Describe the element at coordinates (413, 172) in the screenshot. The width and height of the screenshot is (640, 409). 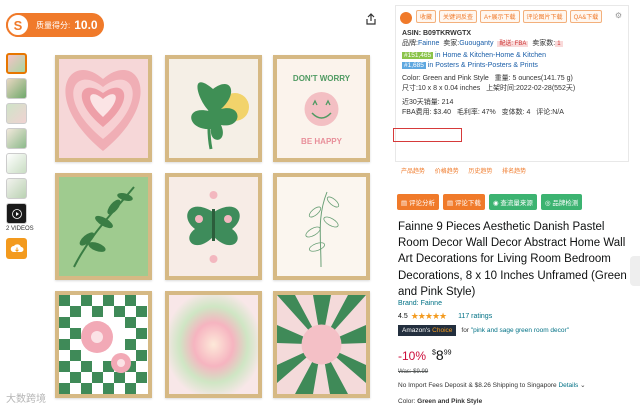
I see `trend-link-product: 产品趋势` at that location.